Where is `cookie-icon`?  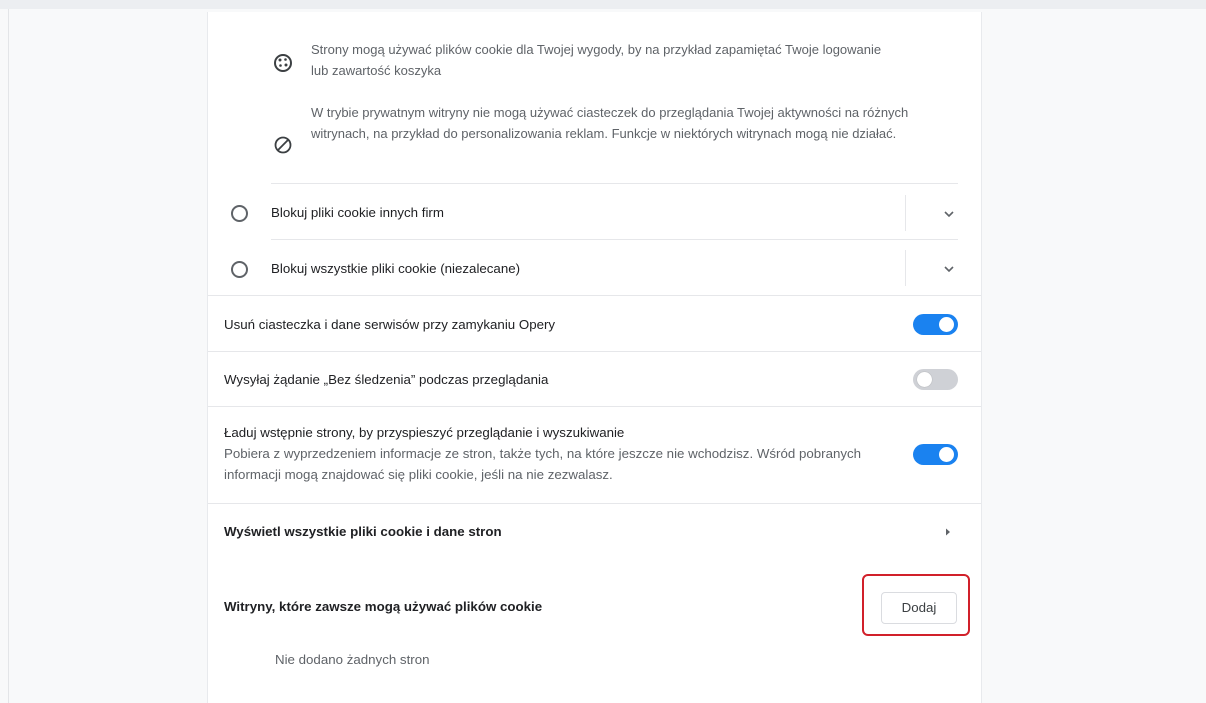 cookie-icon is located at coordinates (283, 63).